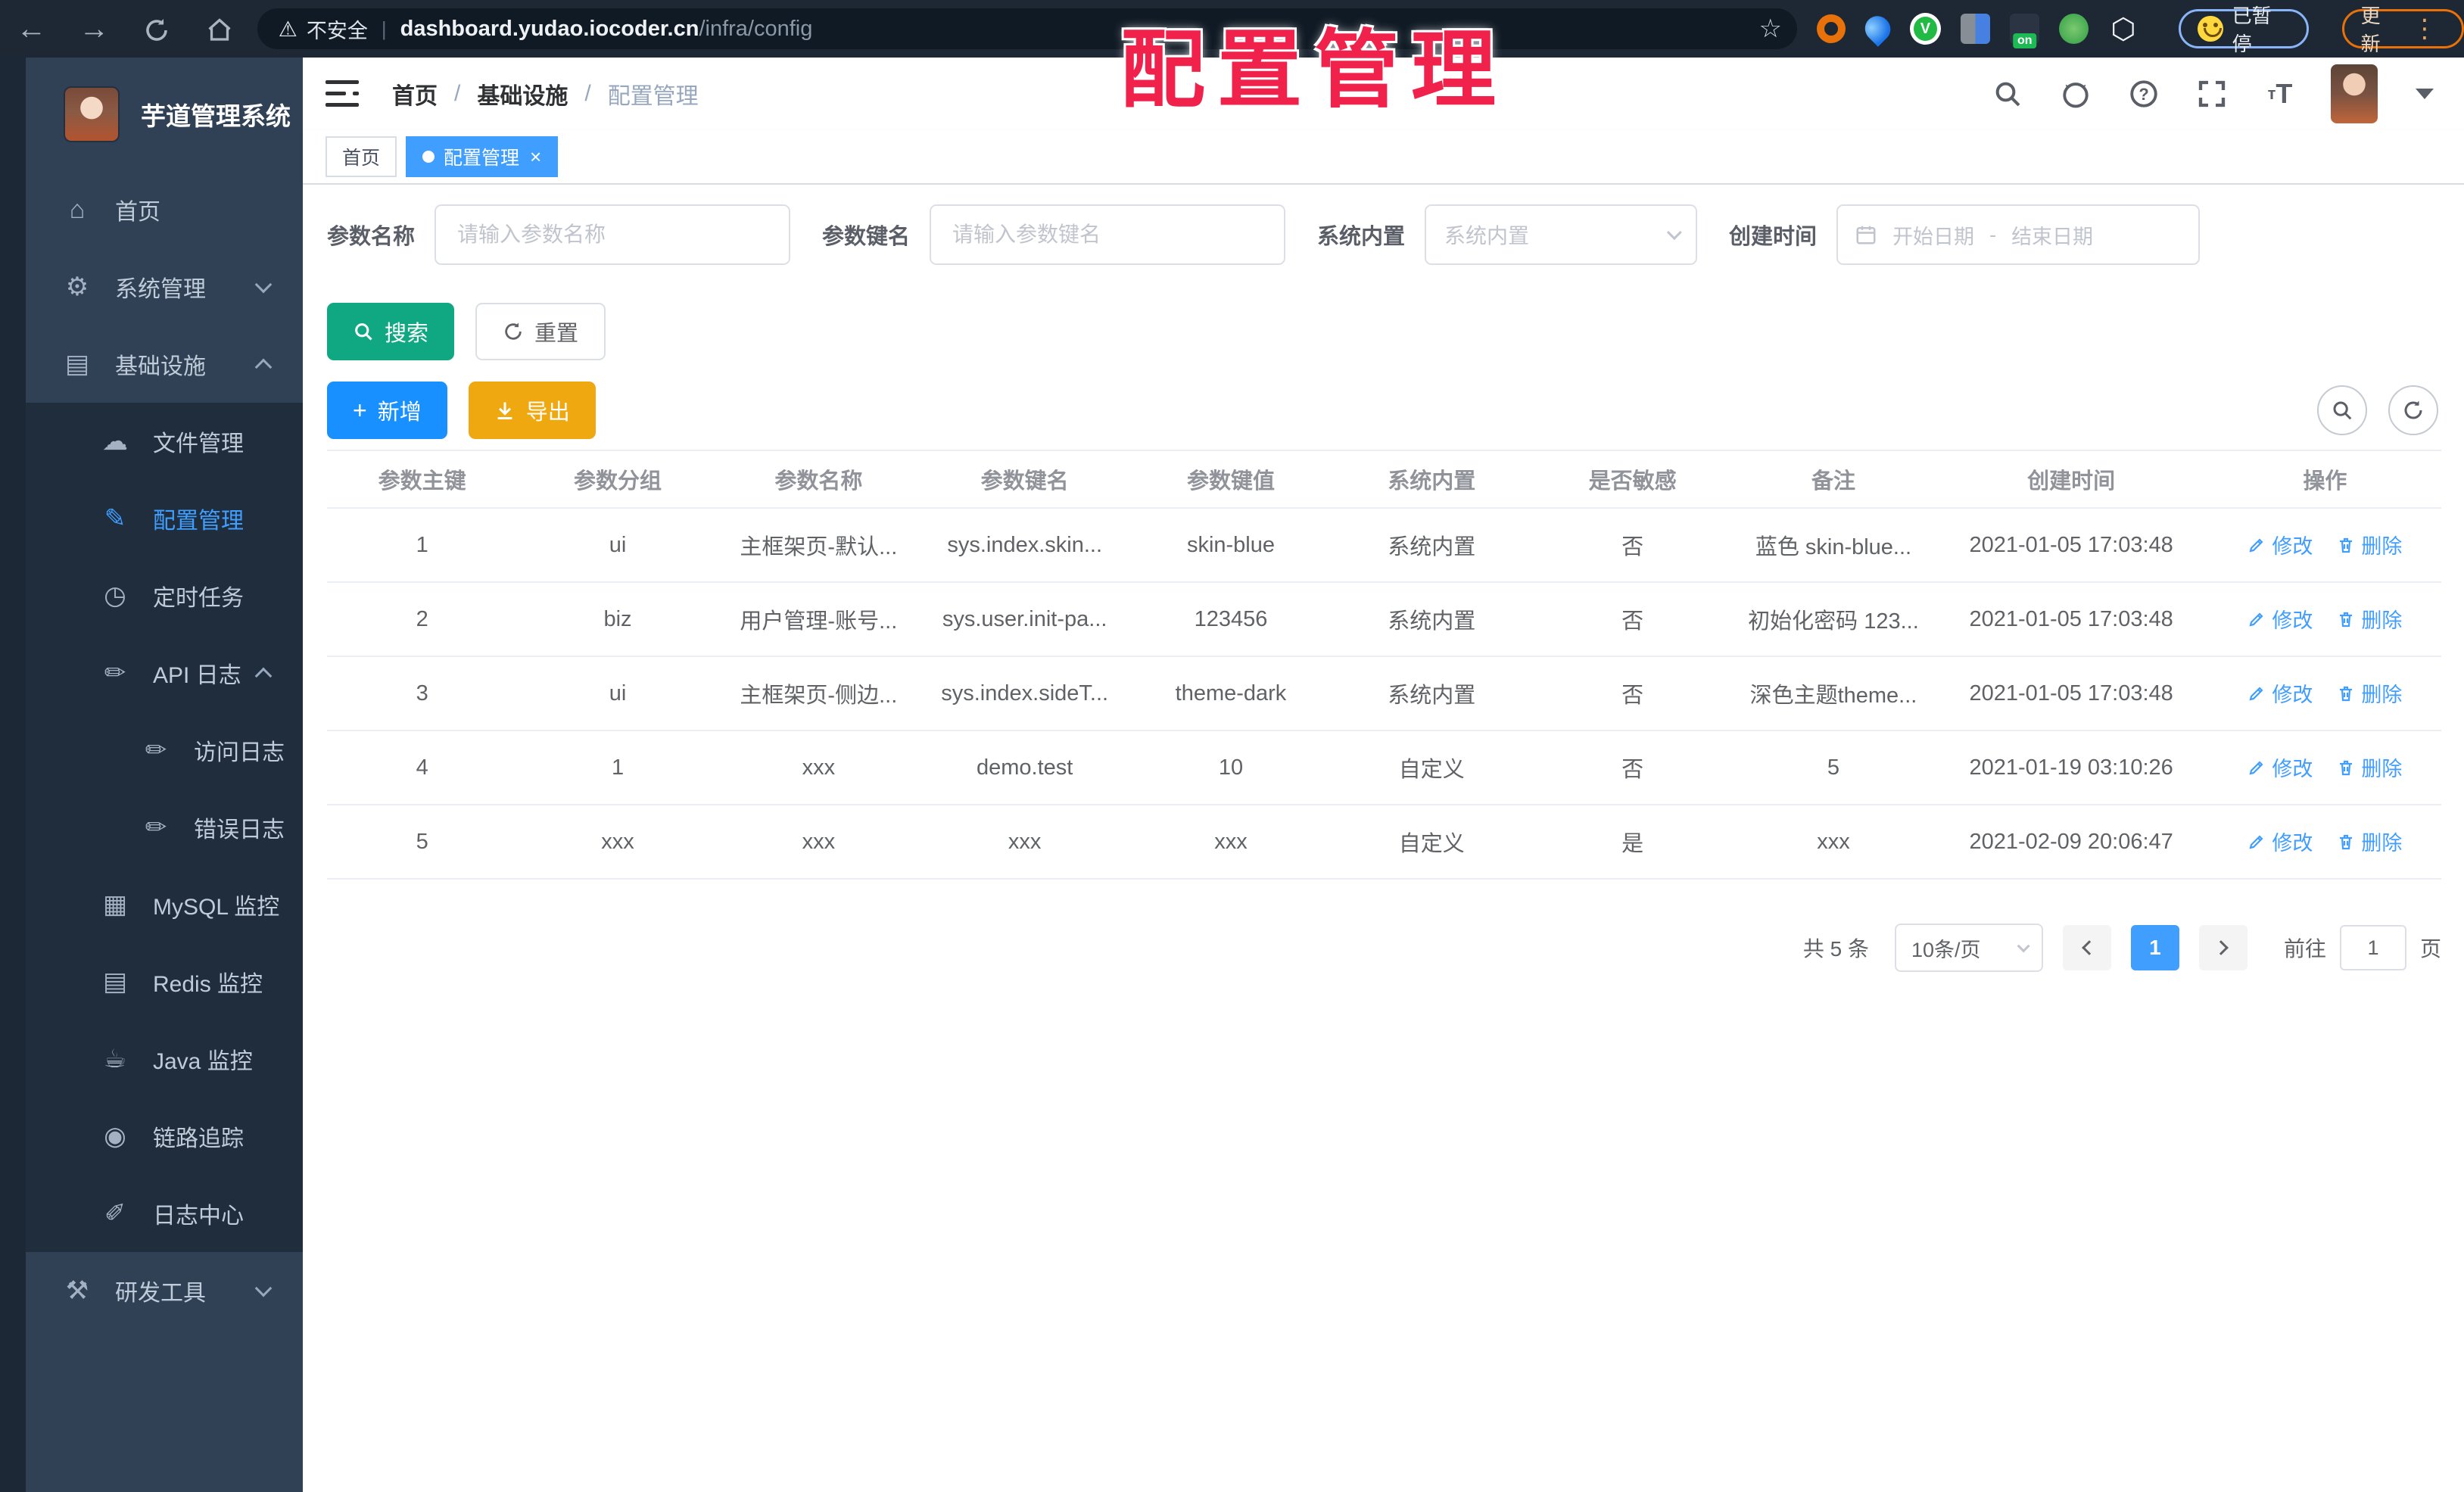 The height and width of the screenshot is (1492, 2464). What do you see at coordinates (2425, 94) in the screenshot?
I see `user-menu-caret-icon` at bounding box center [2425, 94].